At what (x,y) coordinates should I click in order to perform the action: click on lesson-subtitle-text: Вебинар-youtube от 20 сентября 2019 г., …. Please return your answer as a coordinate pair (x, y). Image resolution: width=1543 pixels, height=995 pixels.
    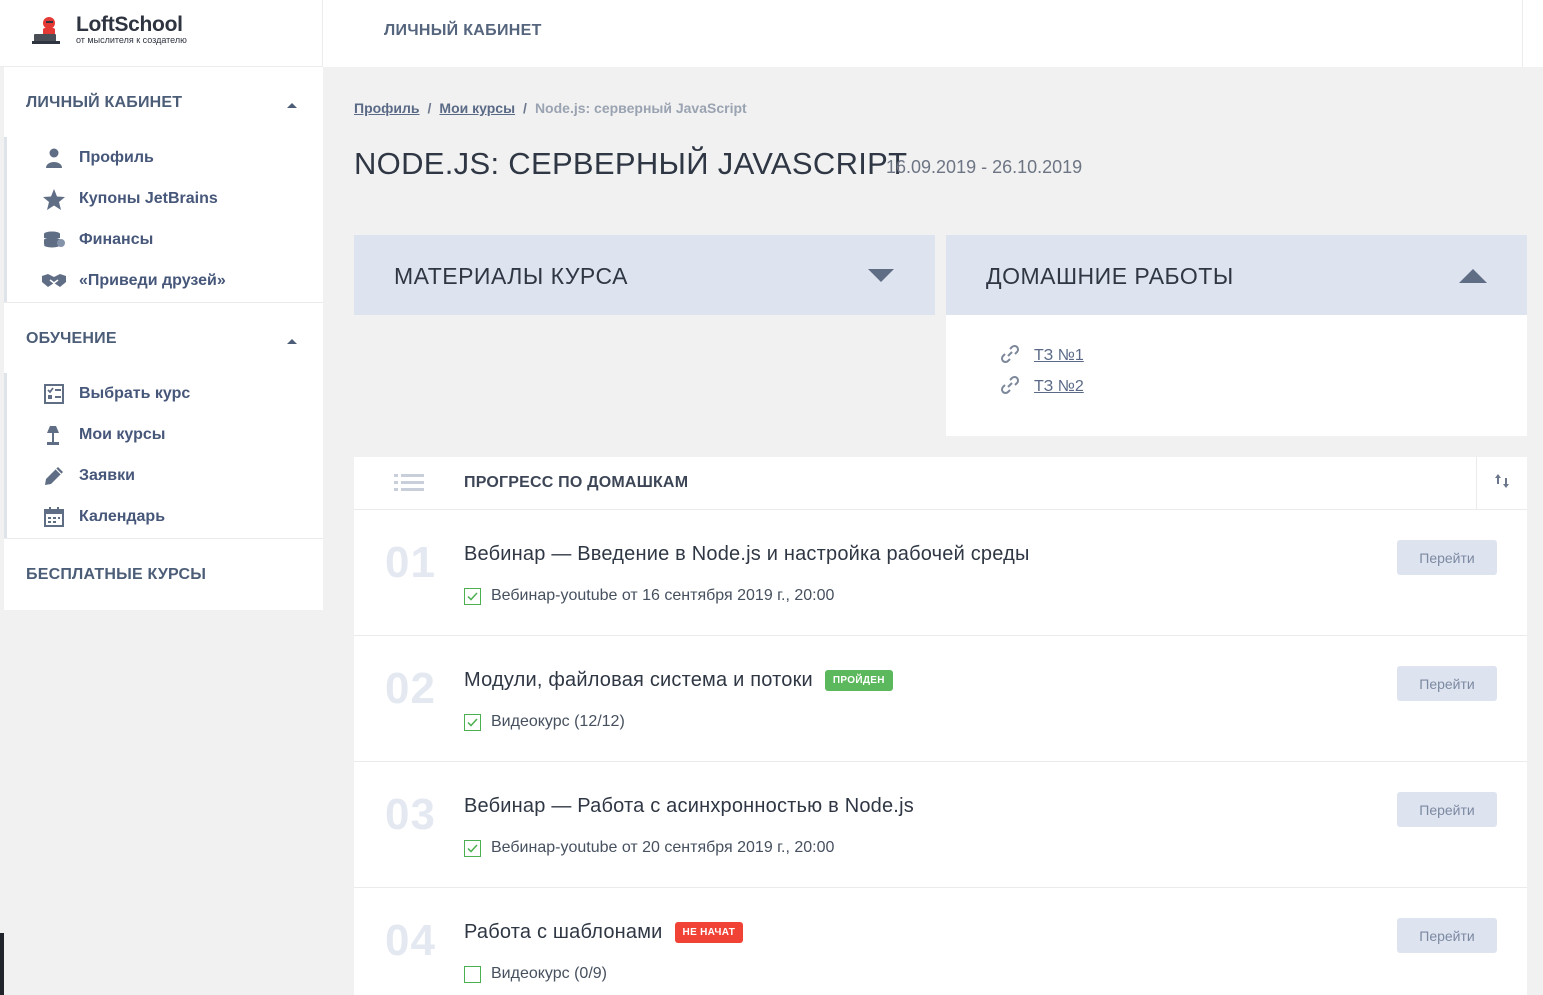
    Looking at the image, I should click on (663, 847).